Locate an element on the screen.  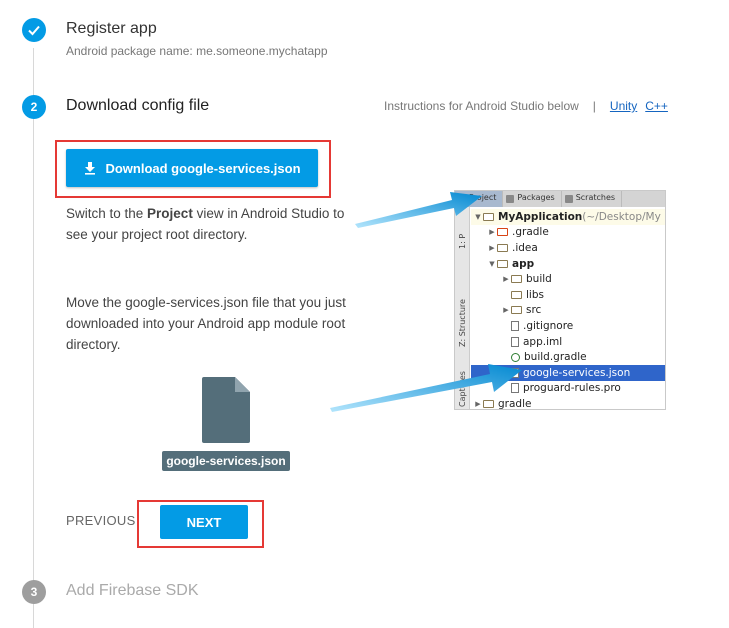
side-label-captures: Captures is located at coordinates (462, 389).